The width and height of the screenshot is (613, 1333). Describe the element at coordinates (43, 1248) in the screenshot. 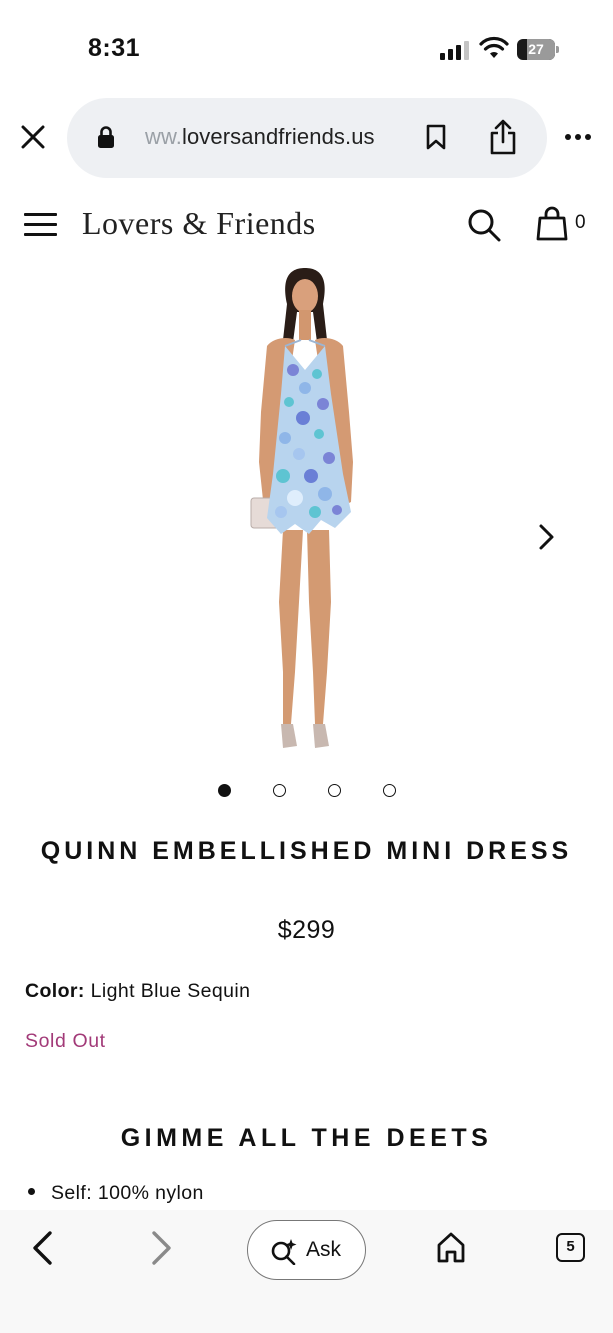

I see `back-arrow-icon` at that location.